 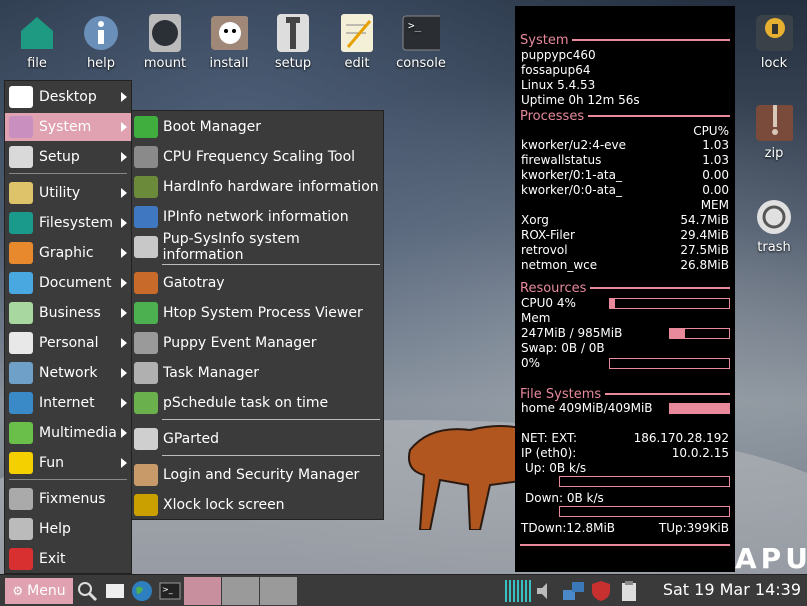 What do you see at coordinates (170, 591) in the screenshot?
I see `terminal-launcher-icon: >_` at bounding box center [170, 591].